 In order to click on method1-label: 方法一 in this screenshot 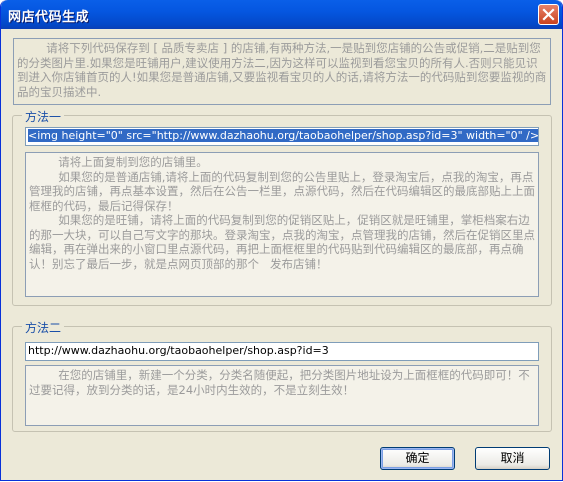, I will do `click(43, 116)`.